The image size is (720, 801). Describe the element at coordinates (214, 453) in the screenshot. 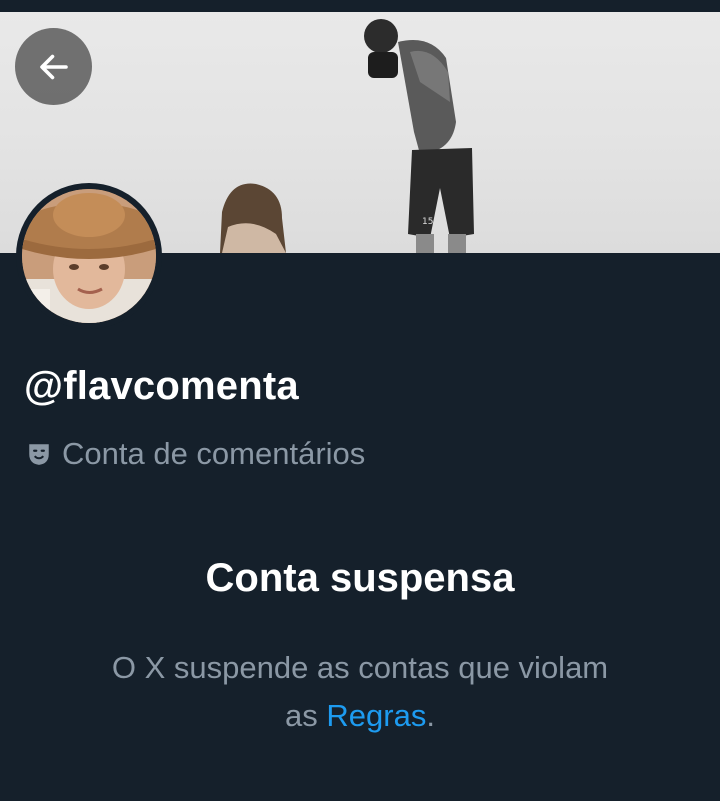

I see `label-text: Conta de comentários` at that location.